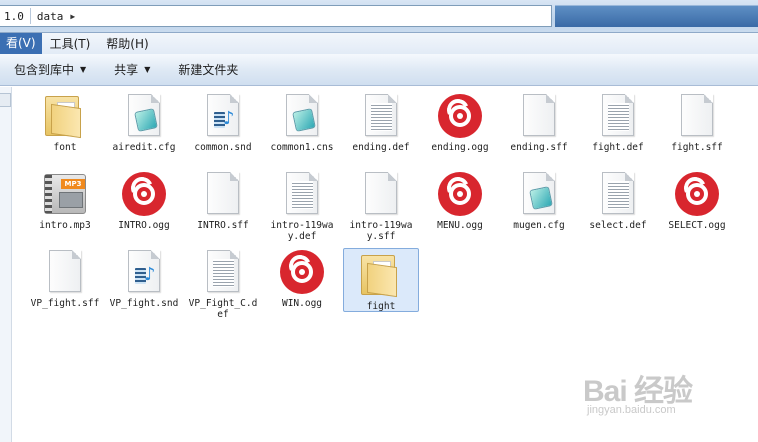 This screenshot has height=442, width=758. I want to click on file-item: common1.cns, so click(302, 121).